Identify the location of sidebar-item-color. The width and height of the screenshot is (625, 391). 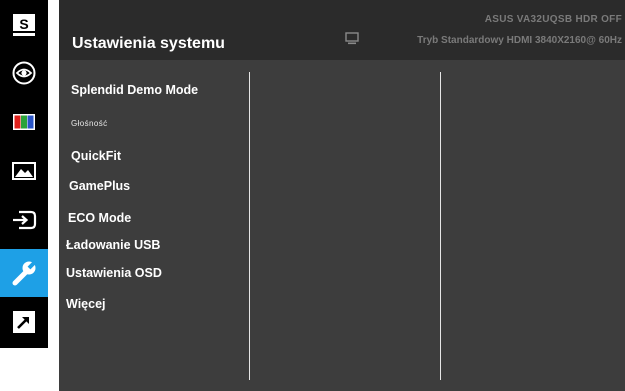
(24, 122).